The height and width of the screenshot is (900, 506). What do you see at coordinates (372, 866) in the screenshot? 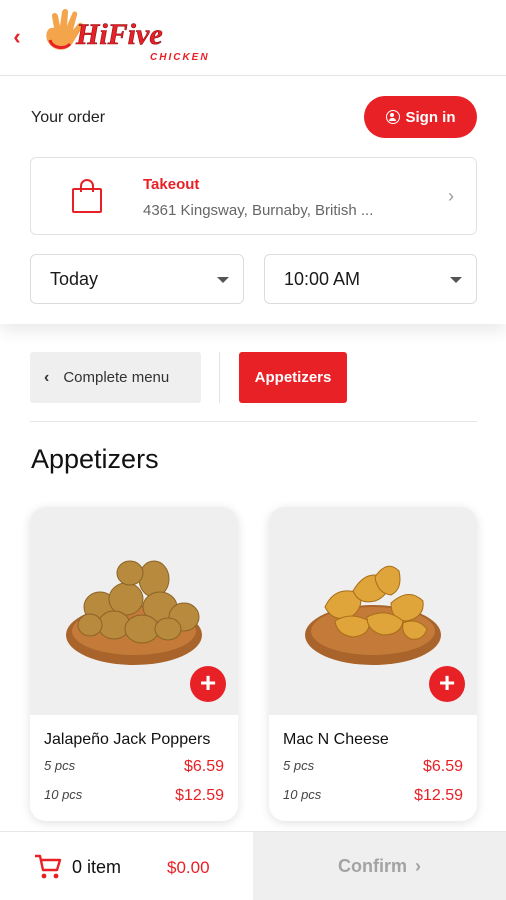
I see `confirm-label: Confirm` at bounding box center [372, 866].